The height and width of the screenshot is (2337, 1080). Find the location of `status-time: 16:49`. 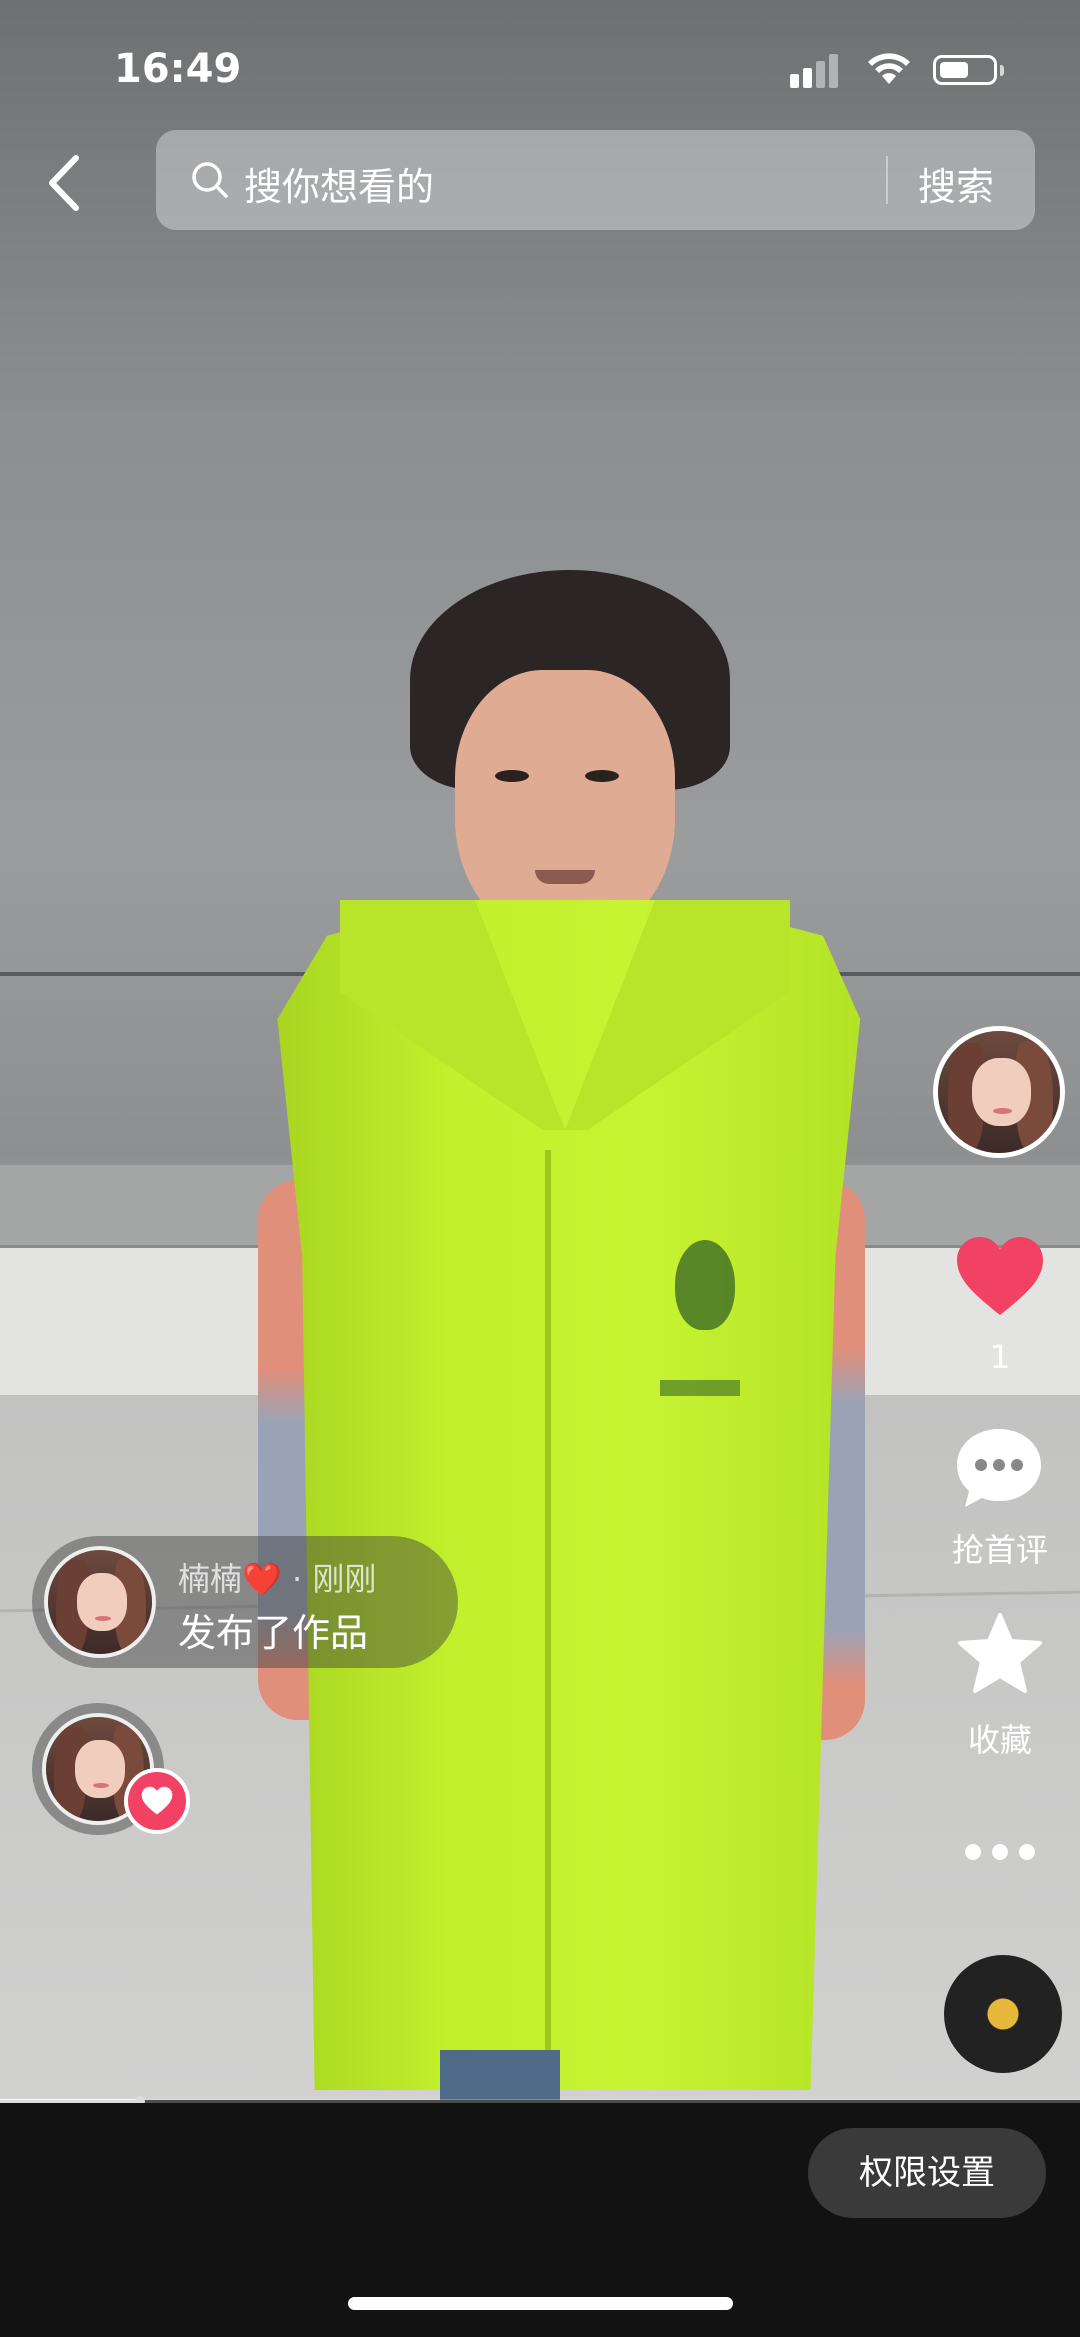

status-time: 16:49 is located at coordinates (178, 69).